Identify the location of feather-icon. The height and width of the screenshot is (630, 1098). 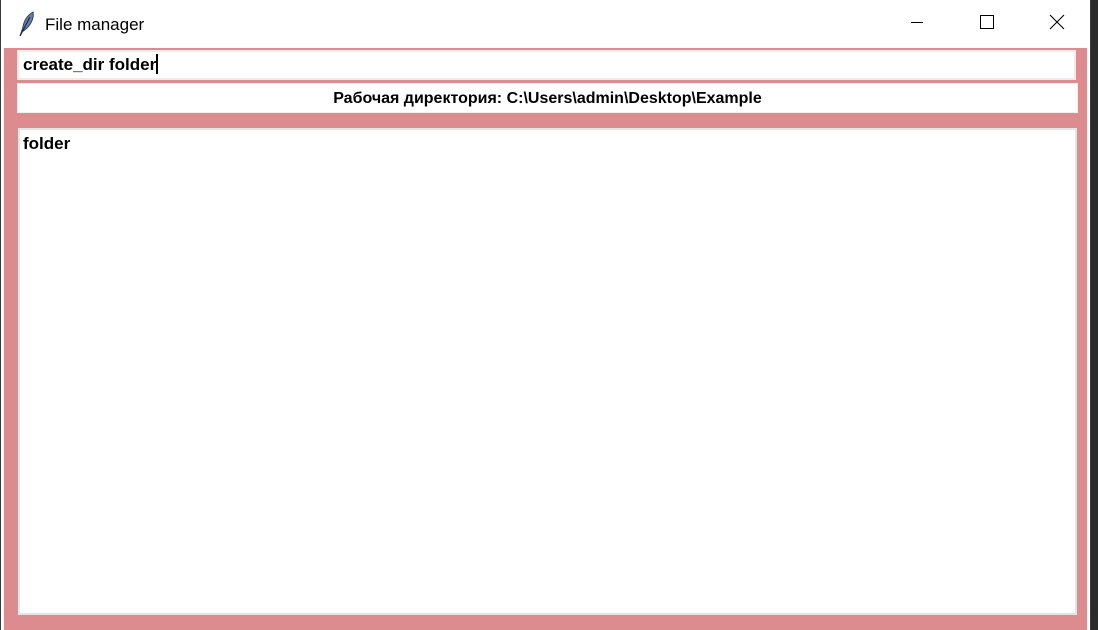
(26, 24).